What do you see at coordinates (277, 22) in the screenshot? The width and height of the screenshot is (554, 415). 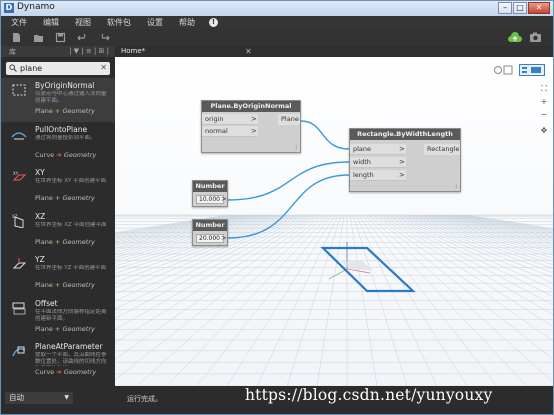 I see `menu-bar: 文件 编辑 视图 软件包 设置 帮助 !` at bounding box center [277, 22].